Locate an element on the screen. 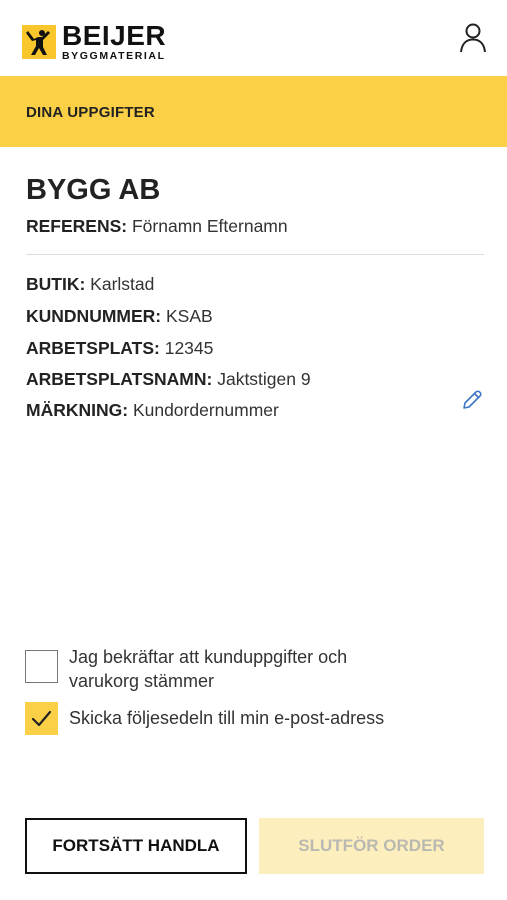 The width and height of the screenshot is (507, 900). info-value: Kundordernummer is located at coordinates (203, 410).